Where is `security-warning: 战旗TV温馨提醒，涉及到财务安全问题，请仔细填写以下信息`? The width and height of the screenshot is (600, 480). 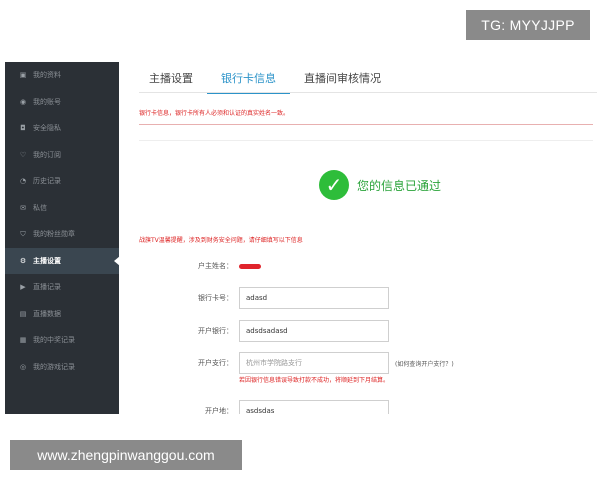 security-warning: 战旗TV温馨提醒，涉及到财务安全问题，请仔细填写以下信息 is located at coordinates (221, 240).